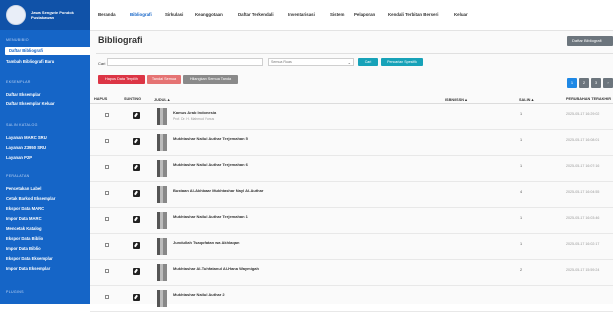 This screenshot has width=613, height=312. I want to click on field-select-value: Semua Ruas, so click(281, 62).